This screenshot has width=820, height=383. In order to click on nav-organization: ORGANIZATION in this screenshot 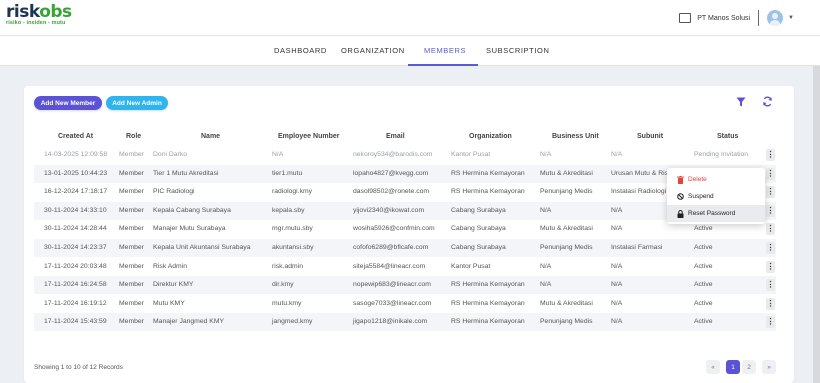, I will do `click(373, 50)`.